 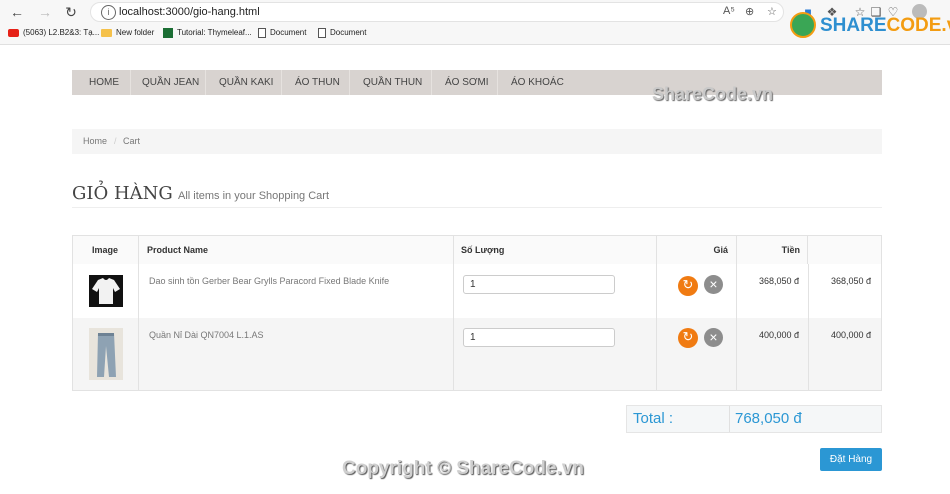 I want to click on breadcrumb-home: Home, so click(x=95, y=141).